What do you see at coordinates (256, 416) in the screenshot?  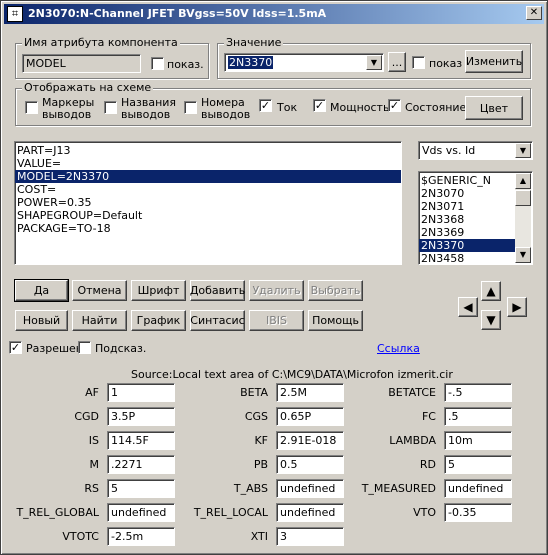 I see `param-name: CGS` at bounding box center [256, 416].